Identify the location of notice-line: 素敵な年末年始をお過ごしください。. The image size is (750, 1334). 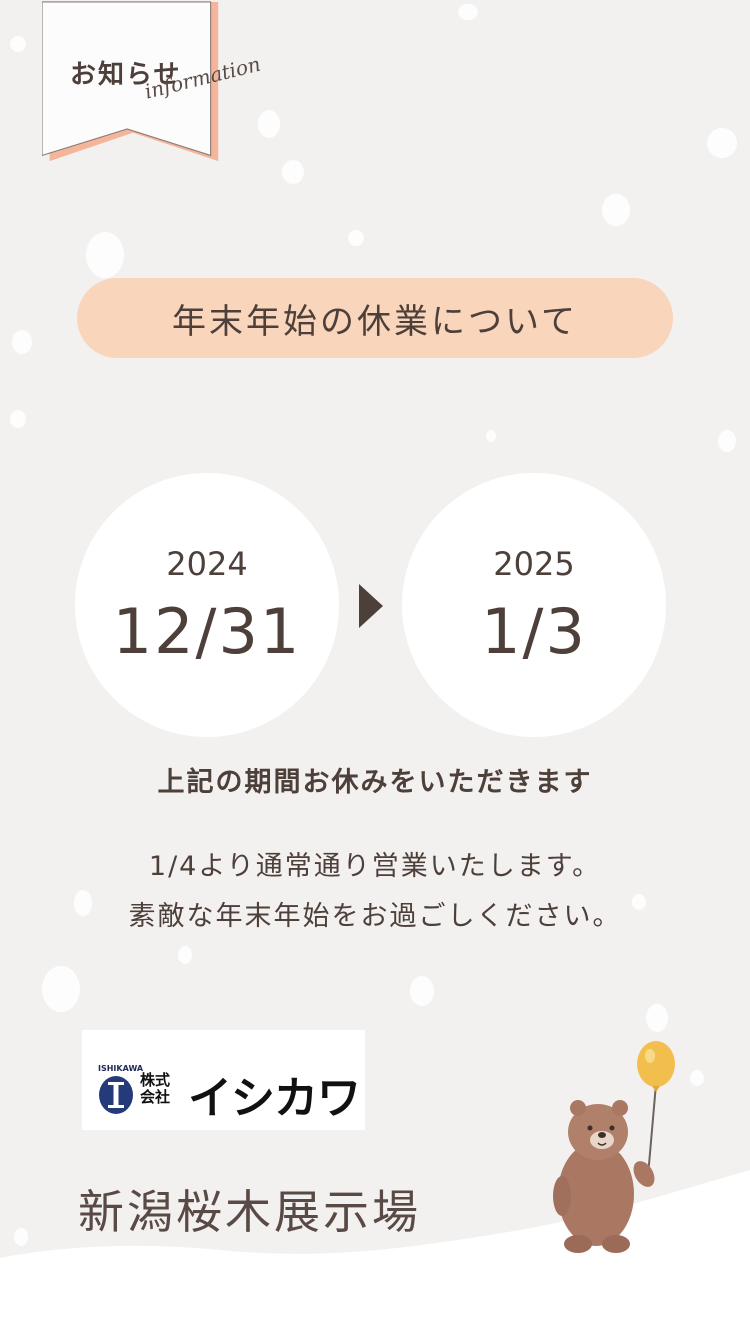
(375, 916).